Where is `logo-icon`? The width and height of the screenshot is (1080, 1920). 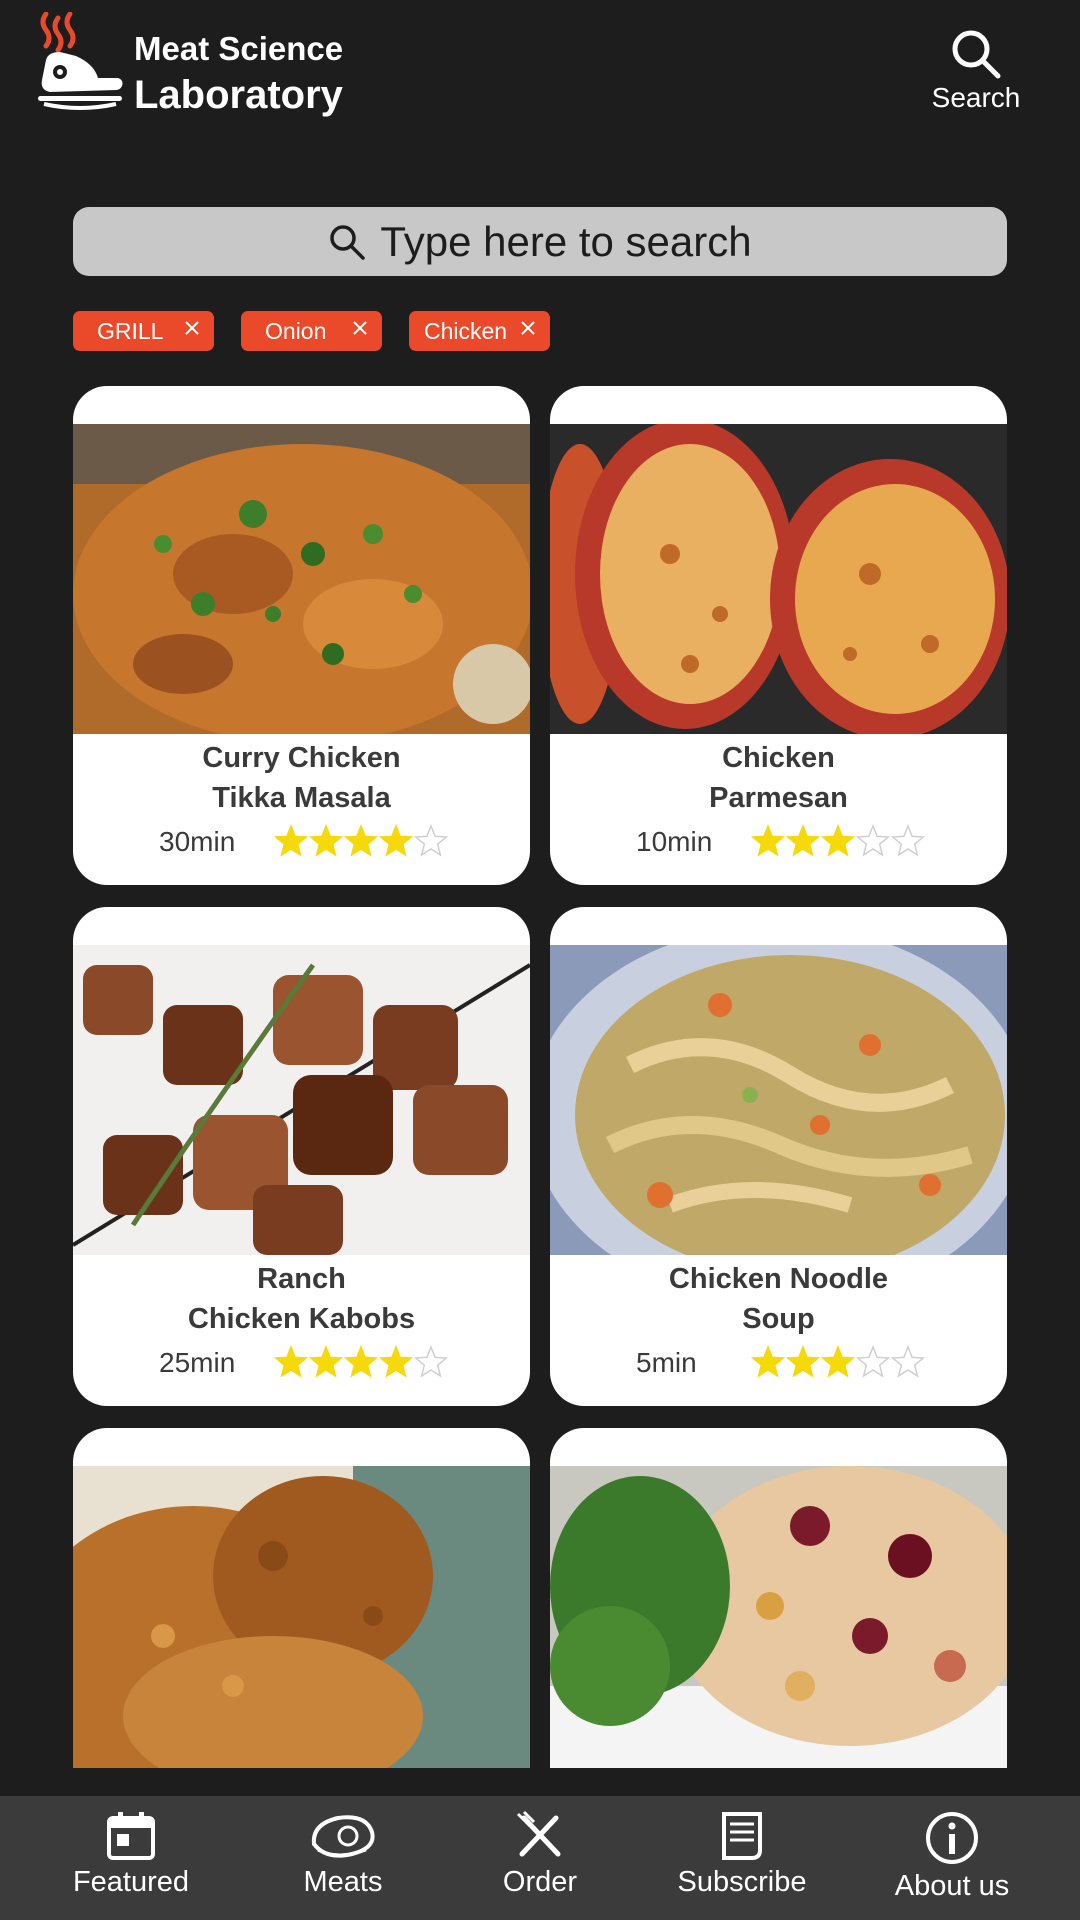
logo-icon is located at coordinates (81, 61).